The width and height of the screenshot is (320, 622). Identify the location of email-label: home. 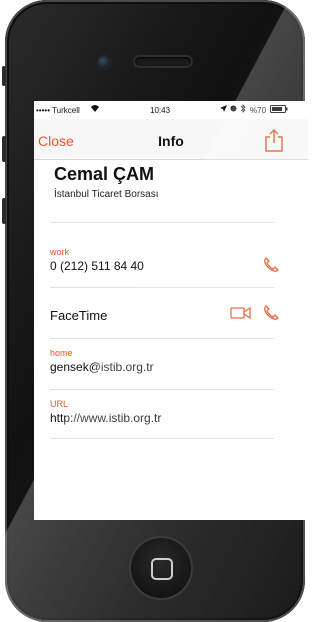
(61, 353).